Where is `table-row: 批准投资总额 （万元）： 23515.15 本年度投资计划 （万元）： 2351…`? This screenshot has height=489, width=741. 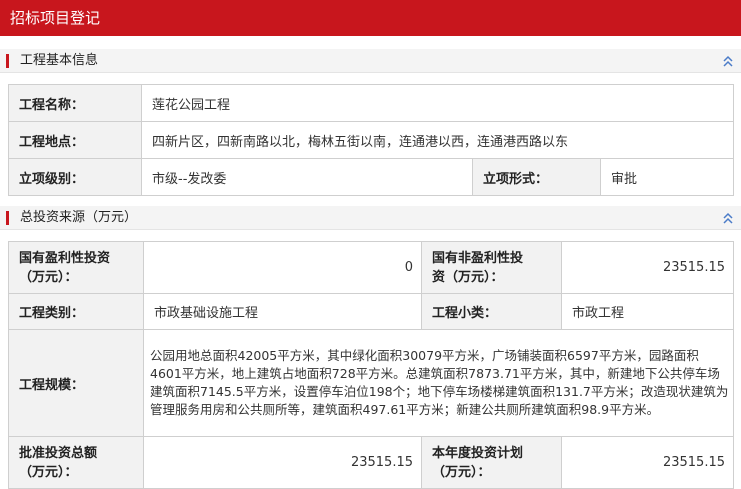
table-row: 批准投资总额 （万元）： 23515.15 本年度投资计划 （万元）： 2351… is located at coordinates (371, 462).